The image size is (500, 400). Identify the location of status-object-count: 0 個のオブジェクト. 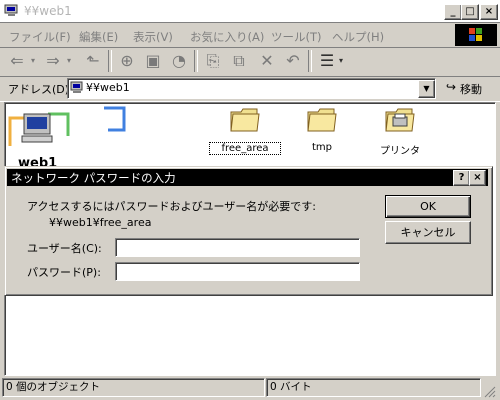
(133, 387).